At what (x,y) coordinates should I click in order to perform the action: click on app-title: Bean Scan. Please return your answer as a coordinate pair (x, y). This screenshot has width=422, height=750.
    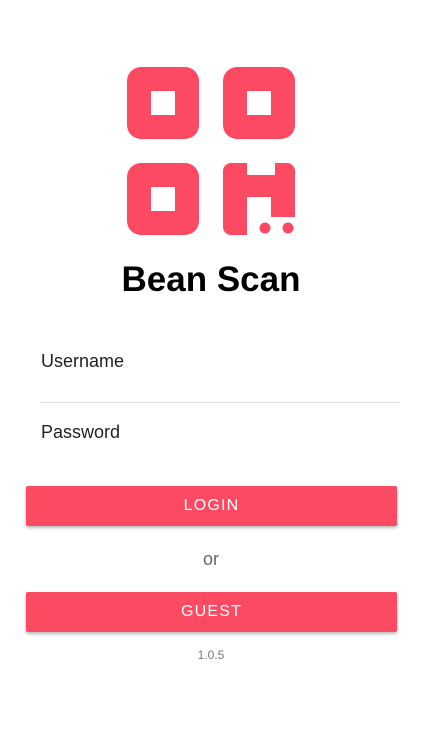
    Looking at the image, I should click on (211, 279).